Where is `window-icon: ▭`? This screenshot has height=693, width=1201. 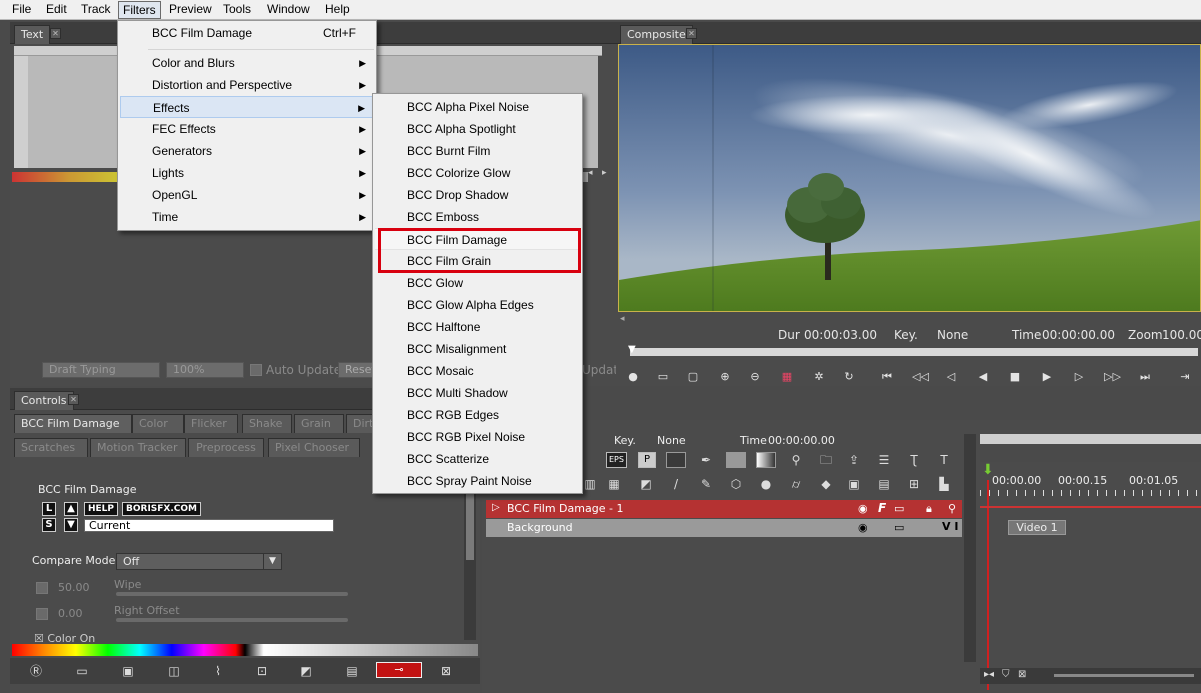 window-icon: ▭ is located at coordinates (82, 671).